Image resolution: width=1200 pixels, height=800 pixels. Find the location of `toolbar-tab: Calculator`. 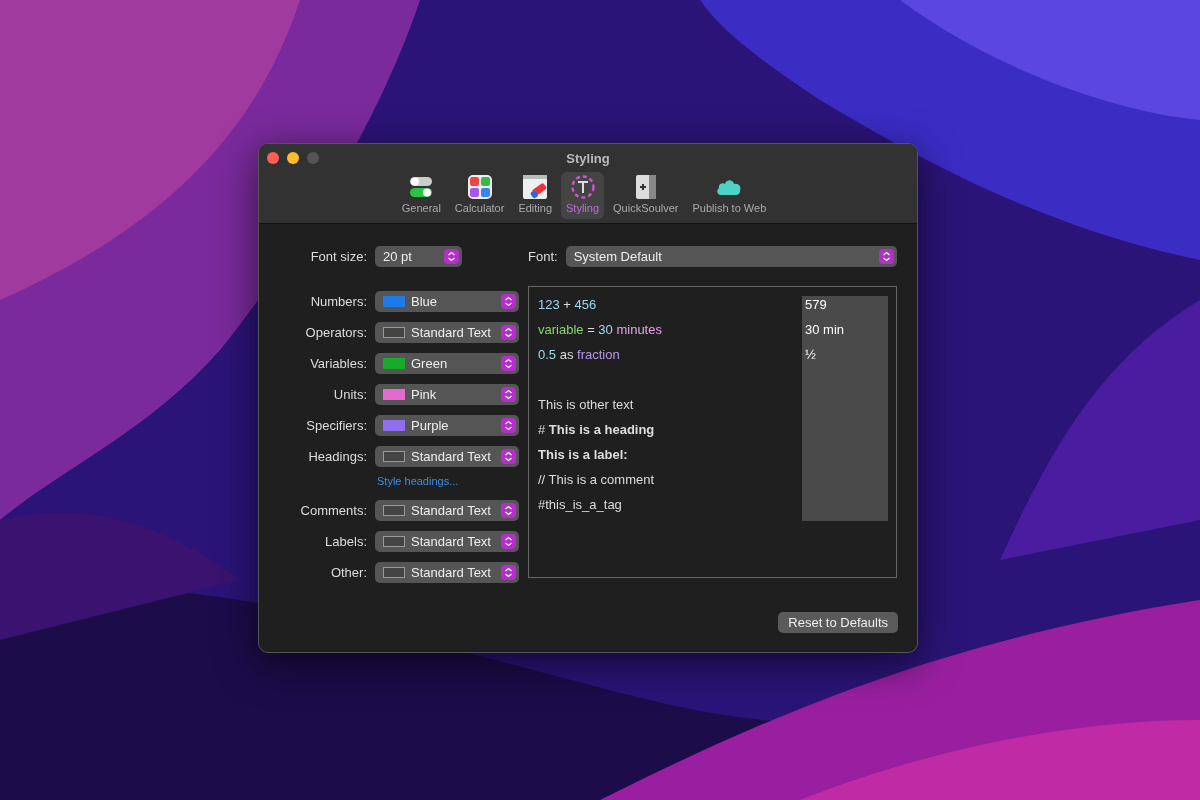

toolbar-tab: Calculator is located at coordinates (479, 195).